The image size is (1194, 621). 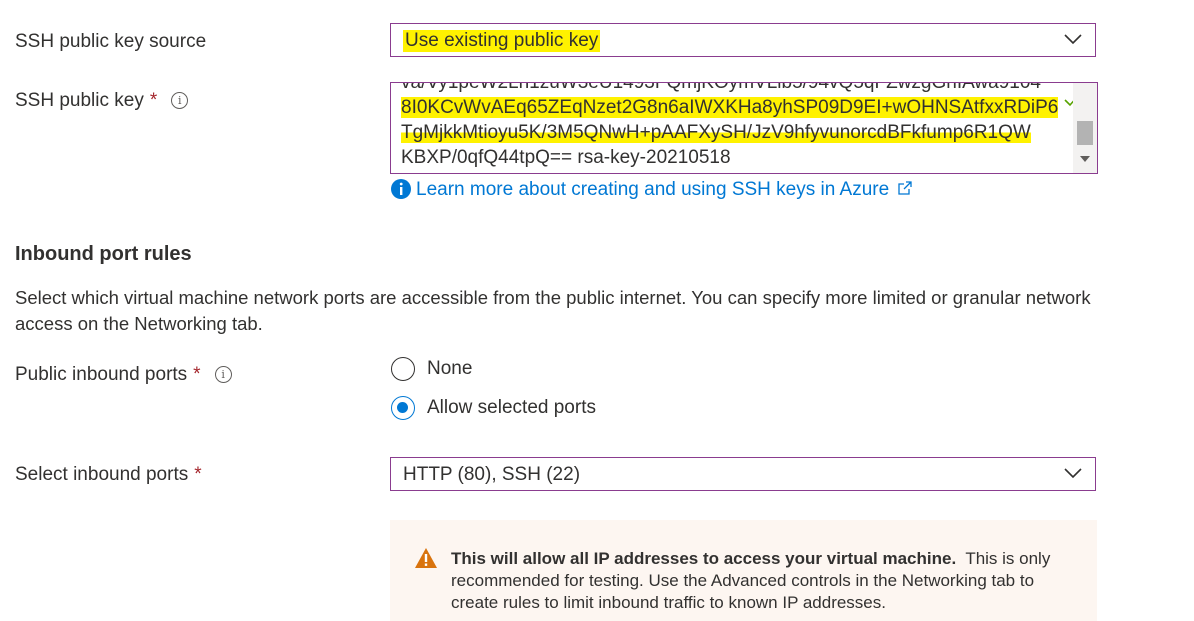 What do you see at coordinates (905, 188) in the screenshot?
I see `external-link-icon` at bounding box center [905, 188].